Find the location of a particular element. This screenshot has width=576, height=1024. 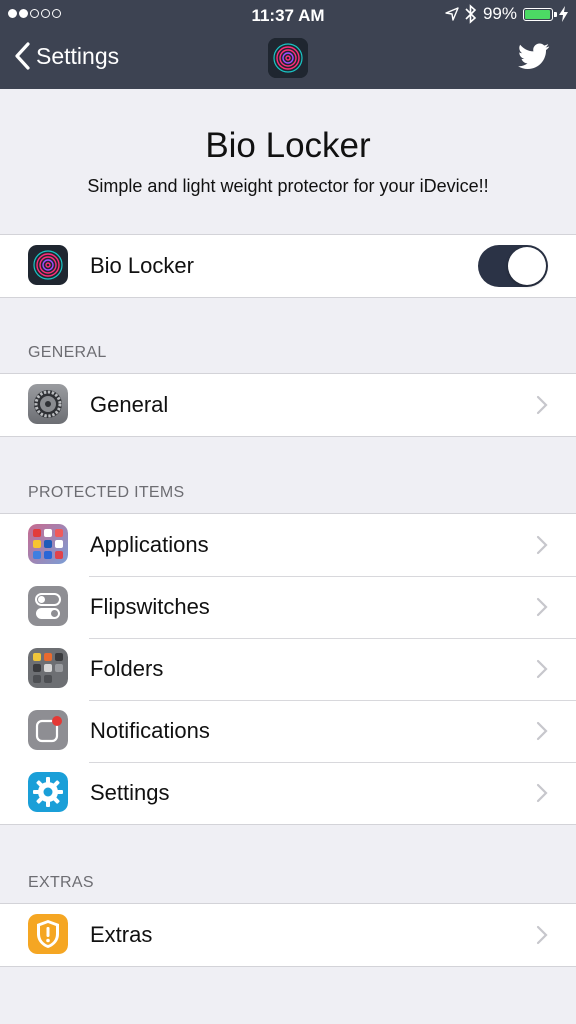

location-arrow-icon is located at coordinates (452, 14).